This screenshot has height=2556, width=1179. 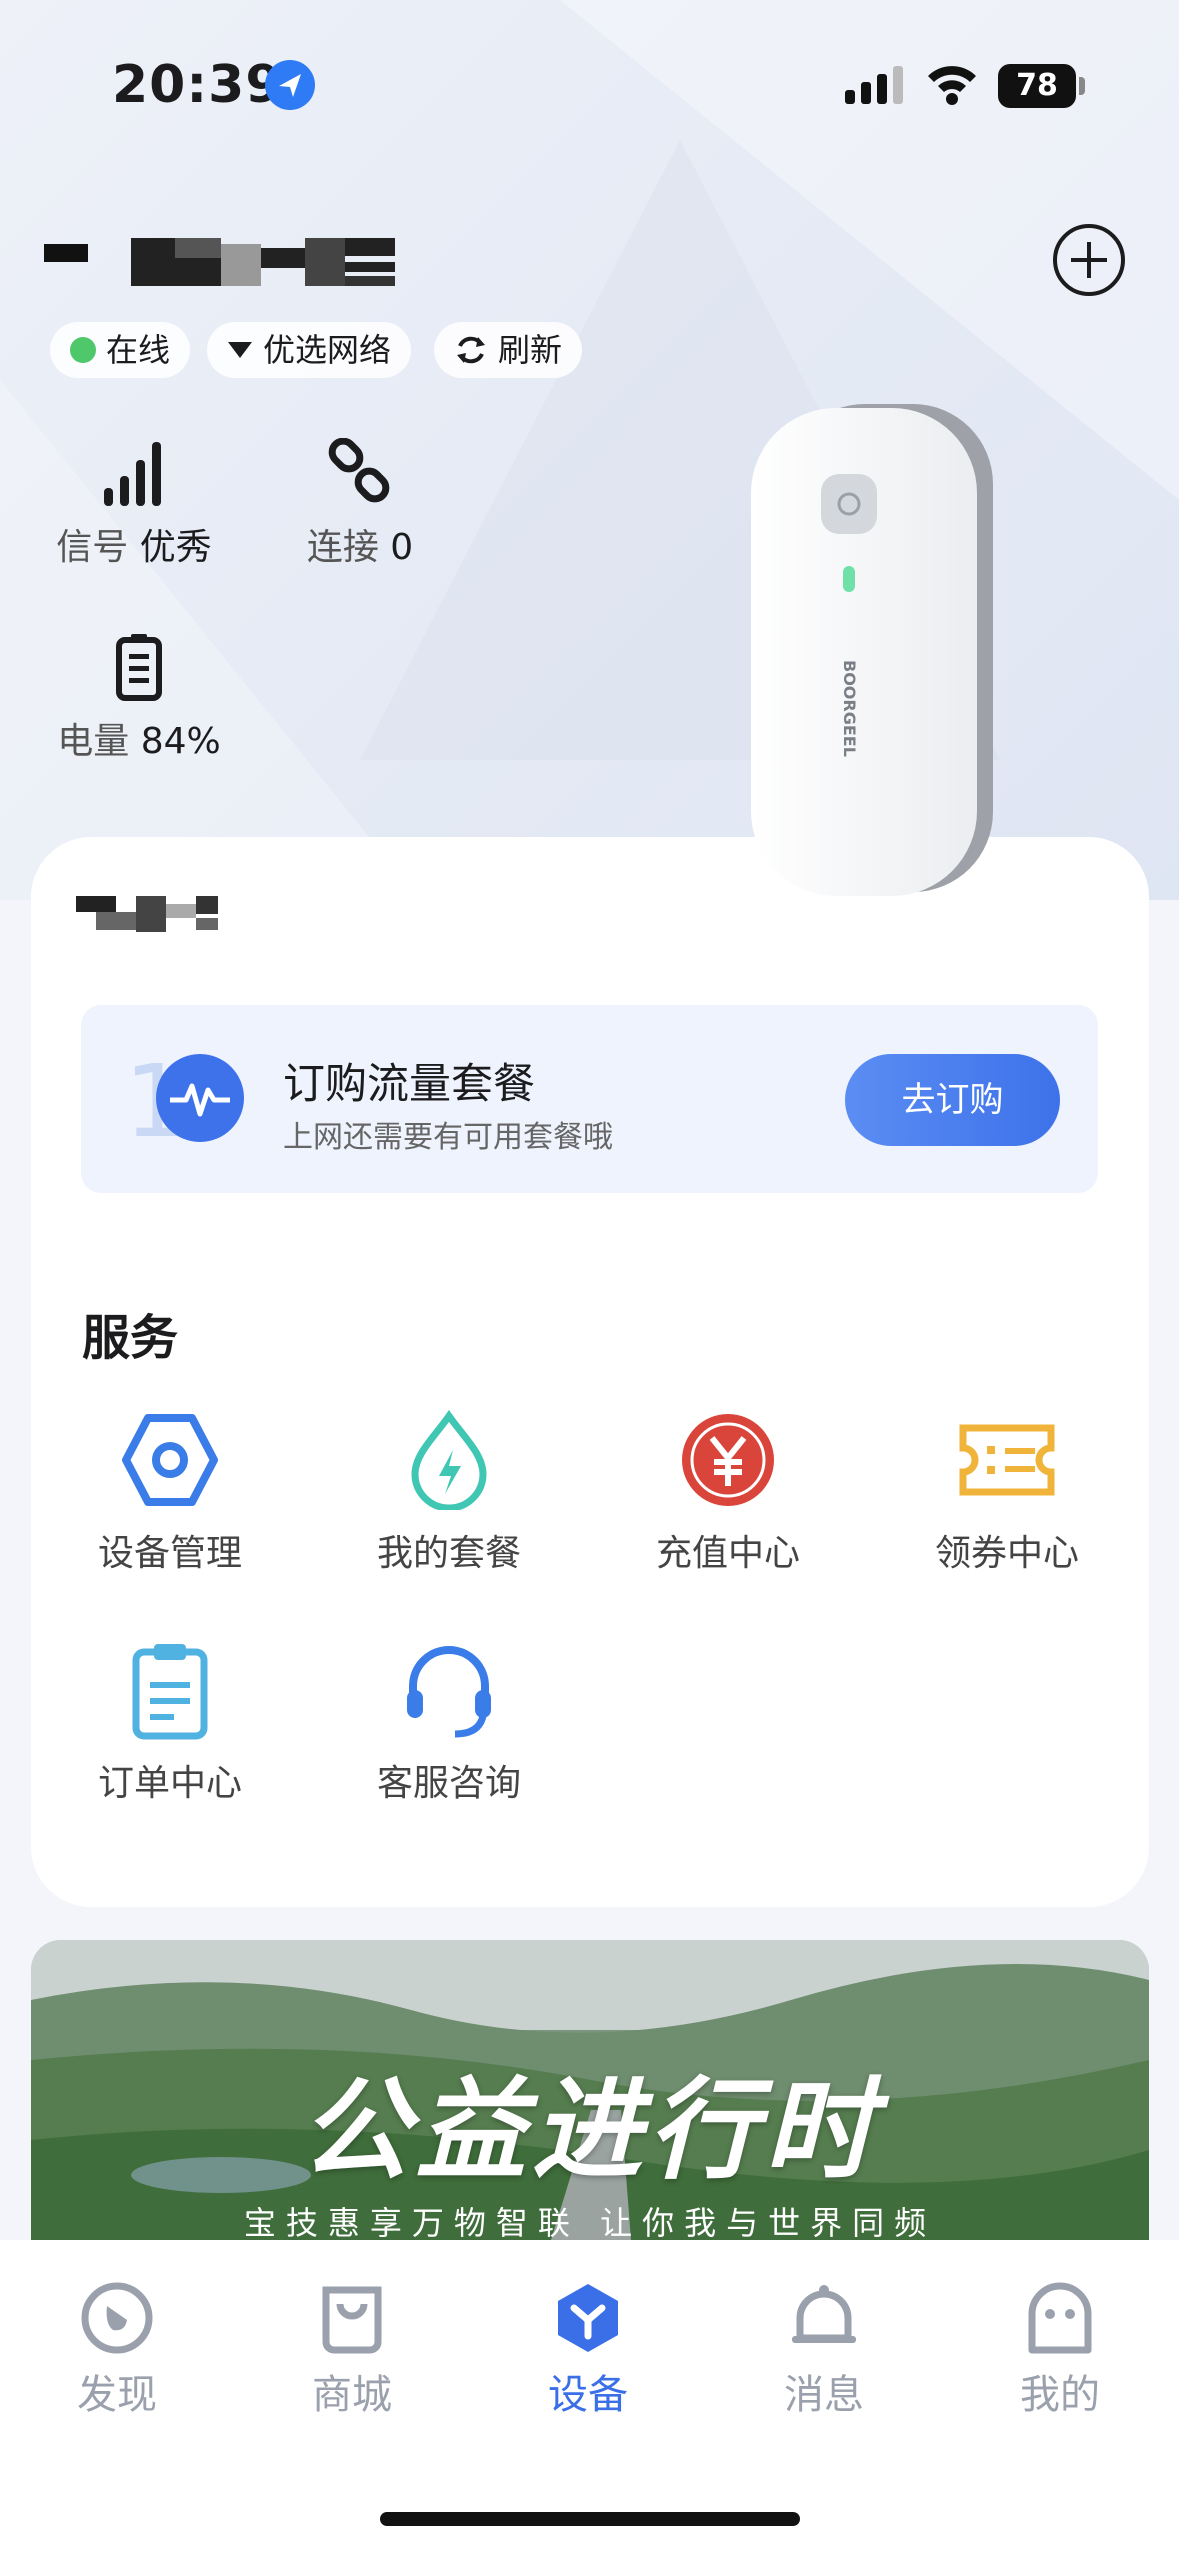 What do you see at coordinates (130, 1338) in the screenshot?
I see `services-title: 服务` at bounding box center [130, 1338].